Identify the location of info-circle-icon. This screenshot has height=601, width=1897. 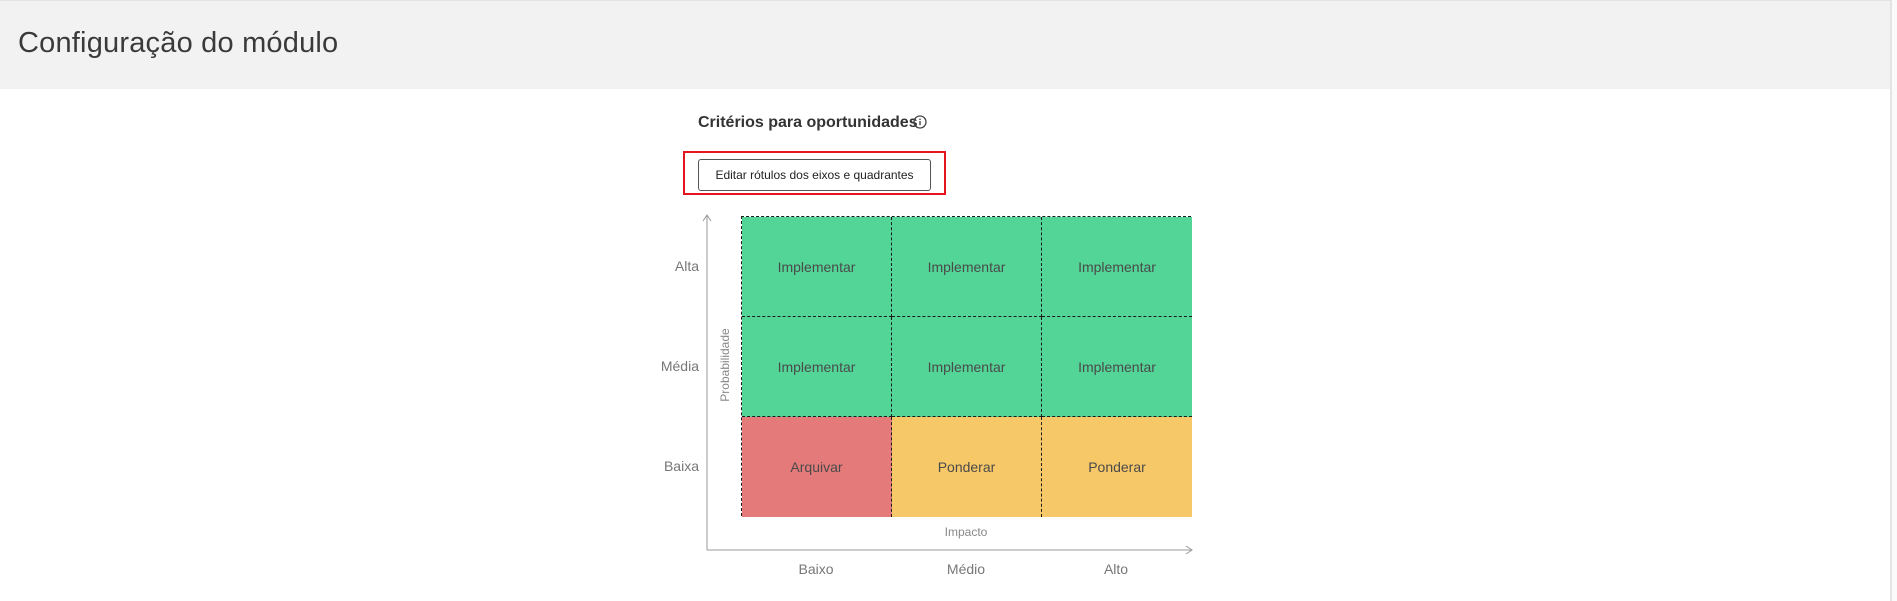
(920, 122).